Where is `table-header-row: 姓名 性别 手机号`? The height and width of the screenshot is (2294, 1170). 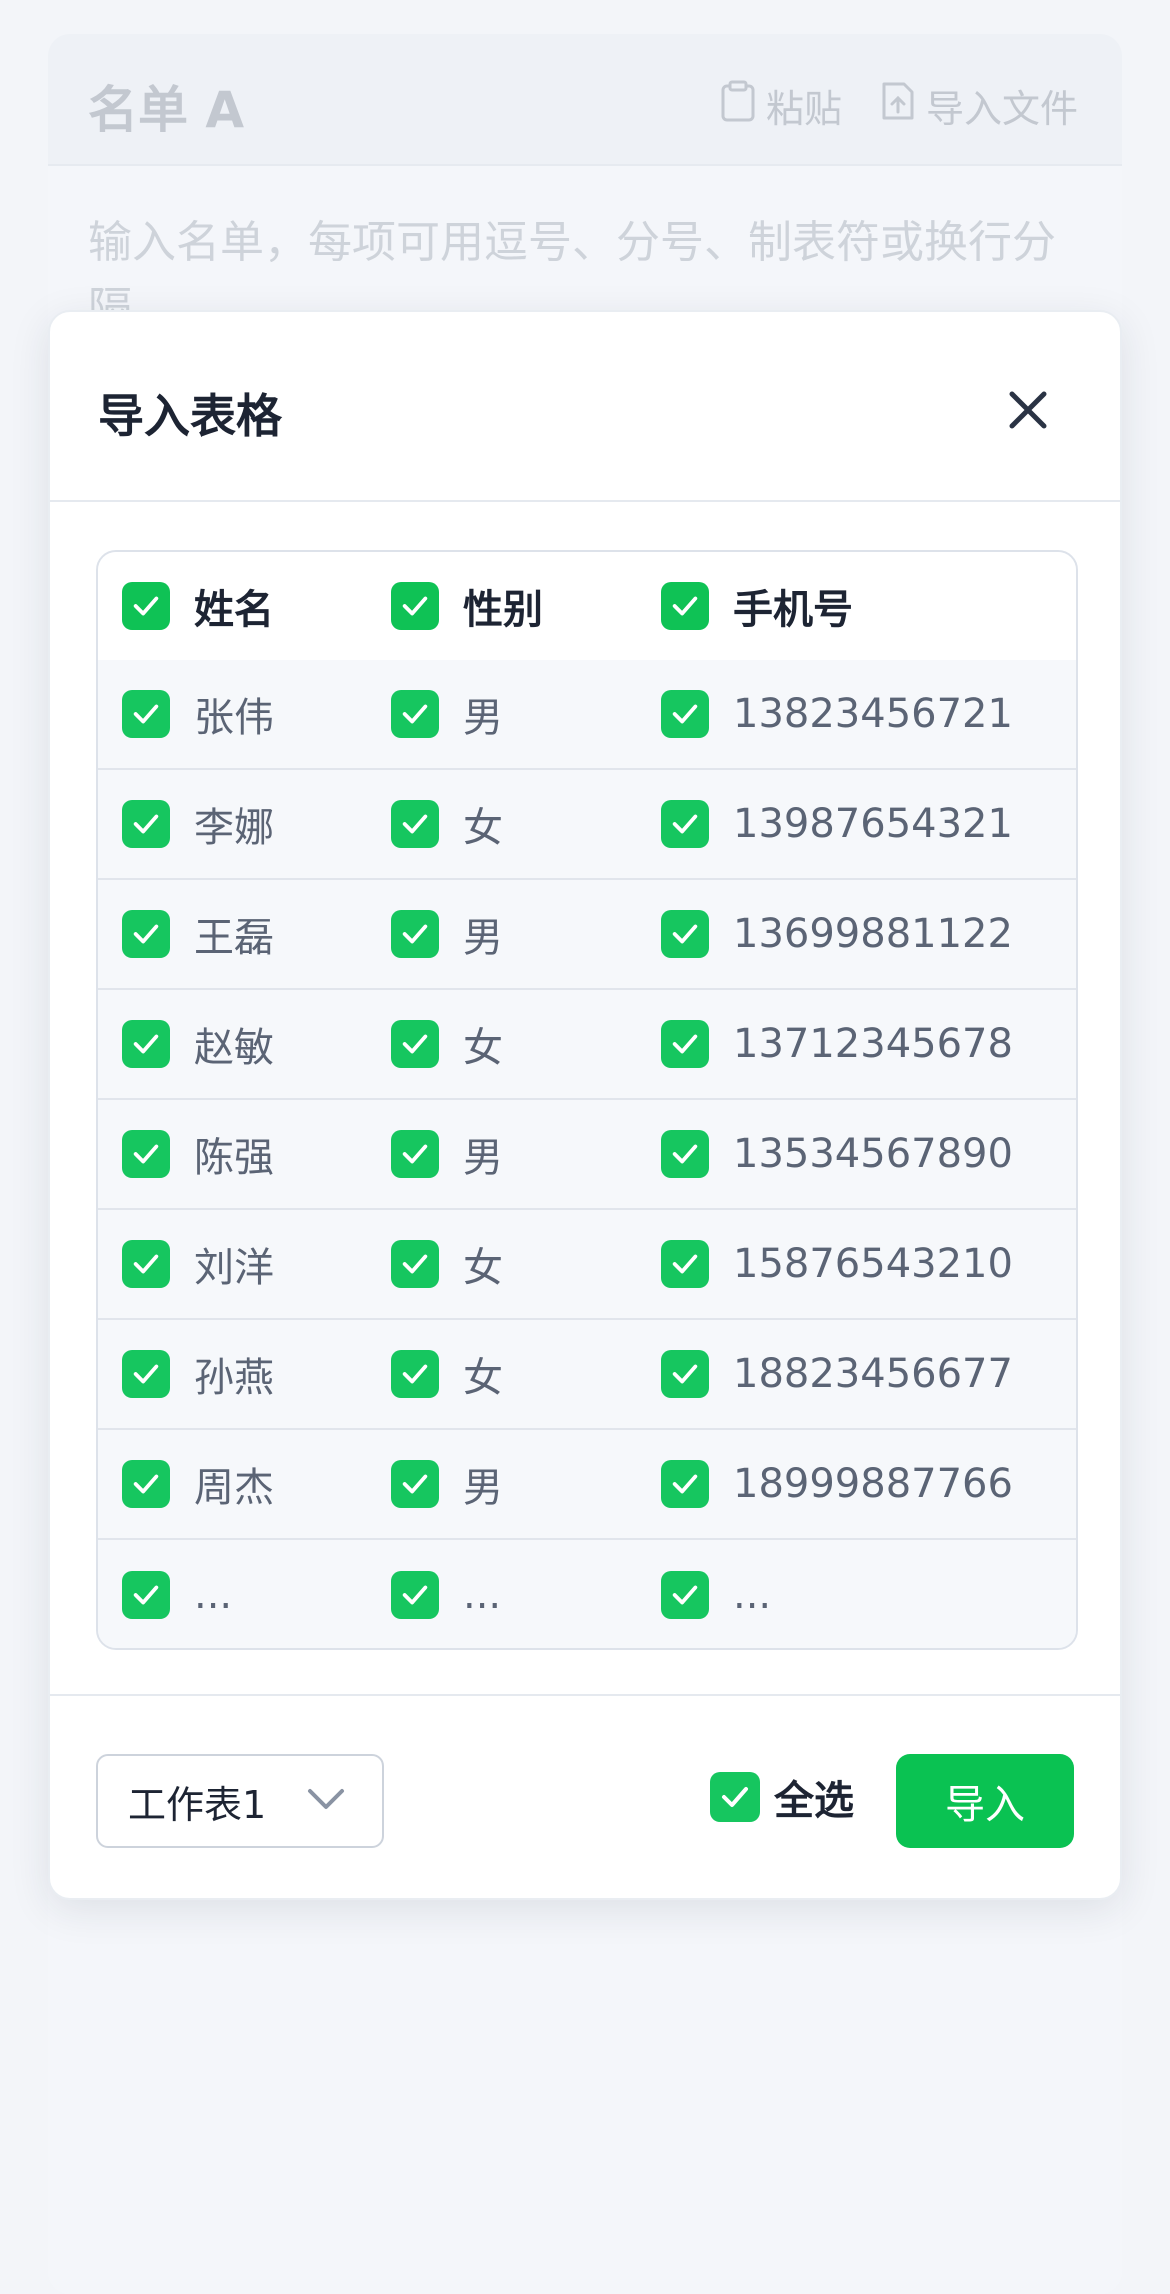 table-header-row: 姓名 性别 手机号 is located at coordinates (587, 606).